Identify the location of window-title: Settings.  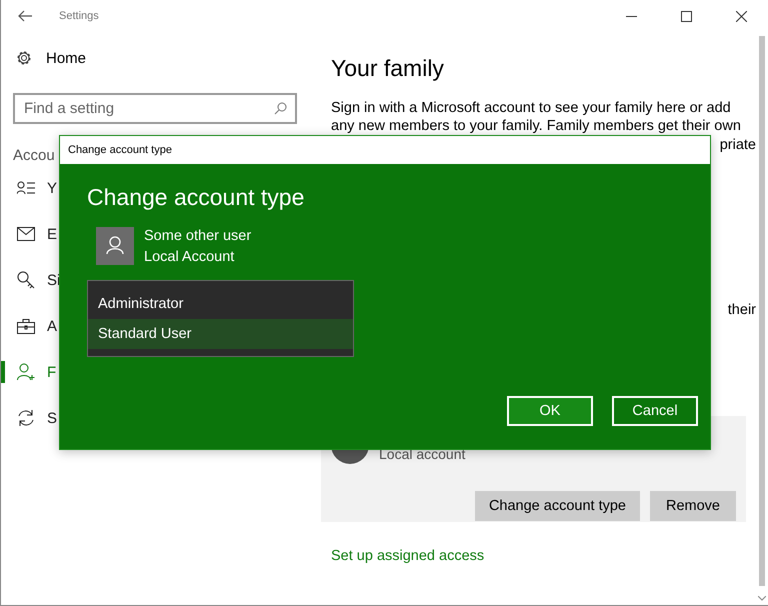
(79, 16).